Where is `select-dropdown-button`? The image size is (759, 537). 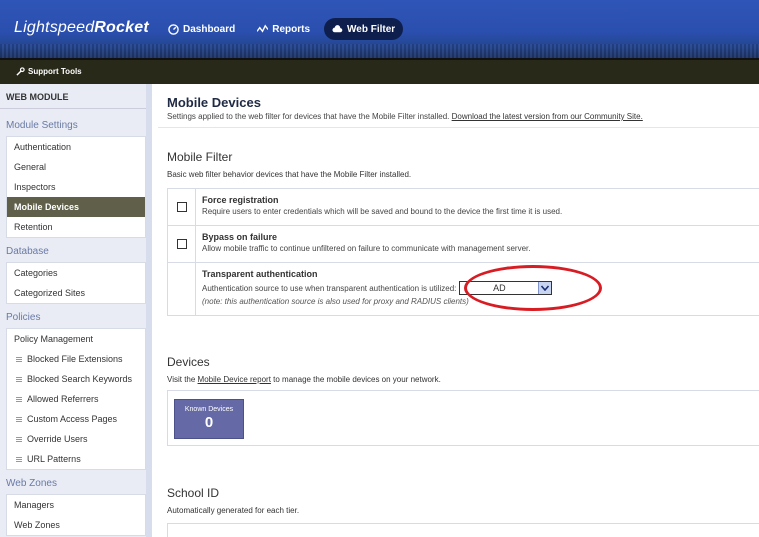
select-dropdown-button is located at coordinates (545, 288).